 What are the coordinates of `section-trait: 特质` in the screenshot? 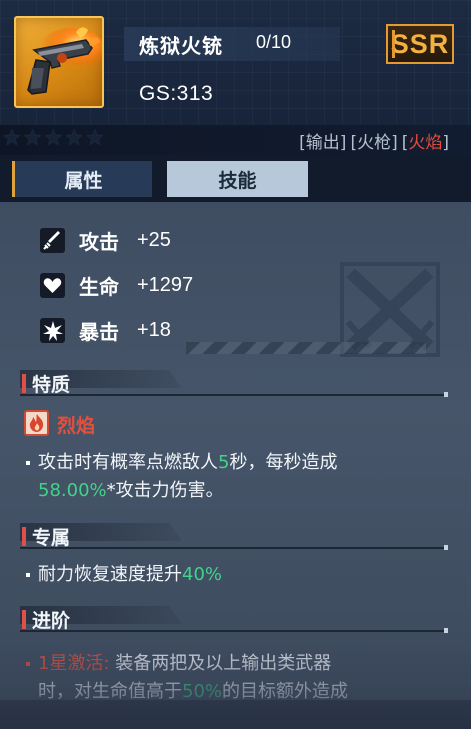 It's located at (234, 384).